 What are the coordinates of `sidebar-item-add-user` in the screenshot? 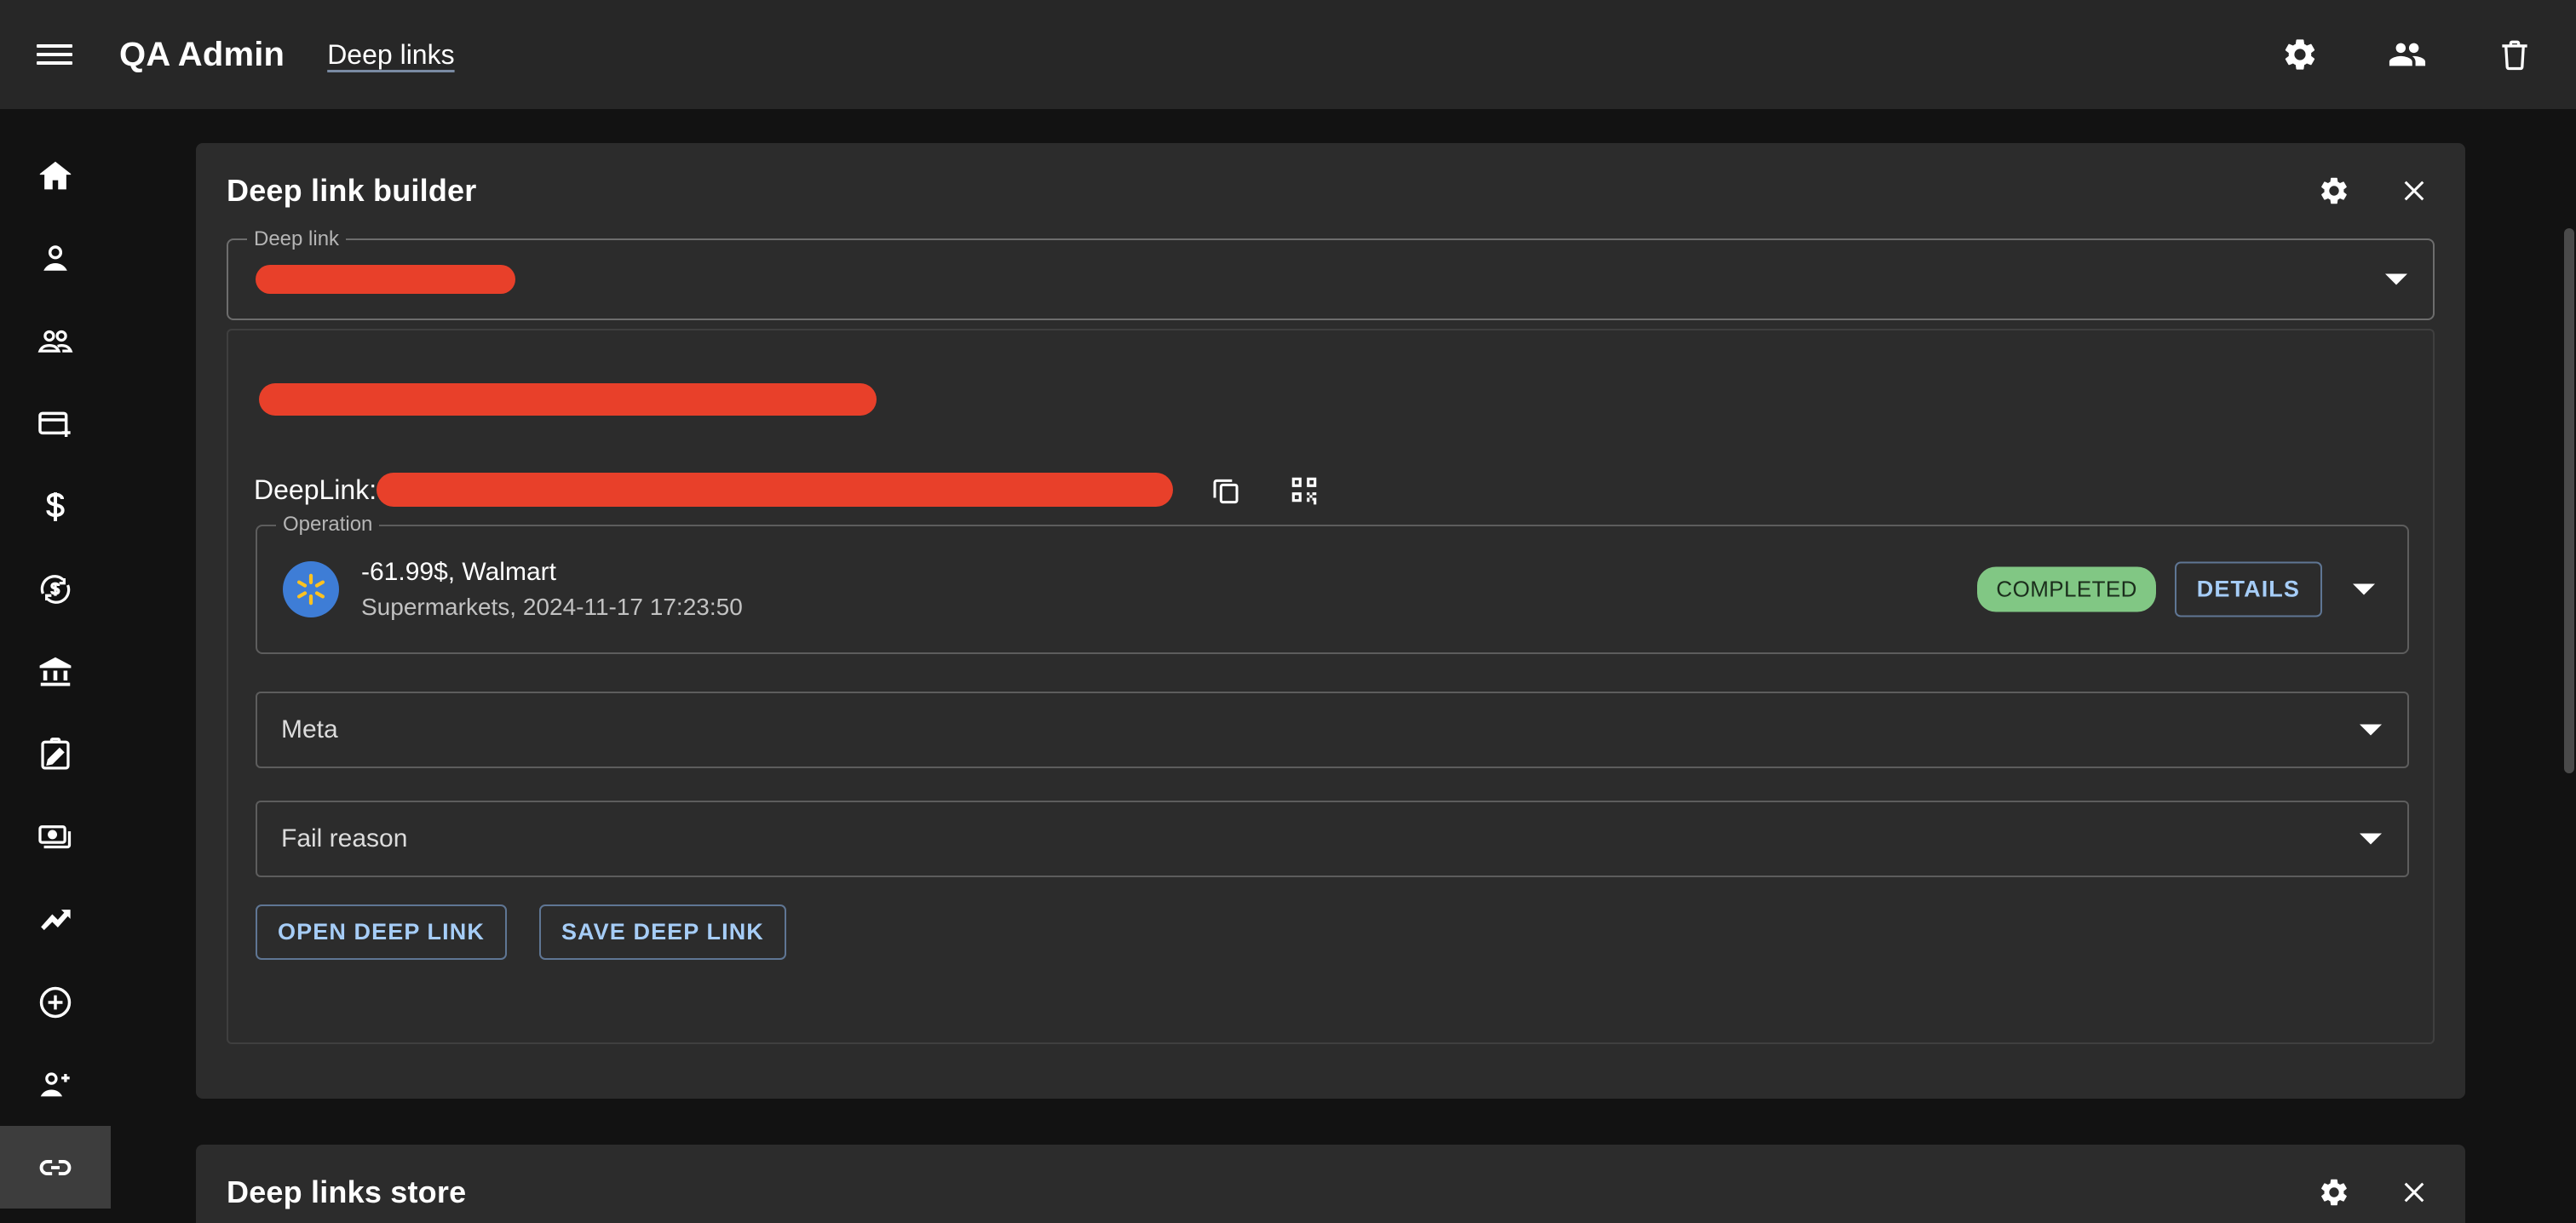 It's located at (56, 1085).